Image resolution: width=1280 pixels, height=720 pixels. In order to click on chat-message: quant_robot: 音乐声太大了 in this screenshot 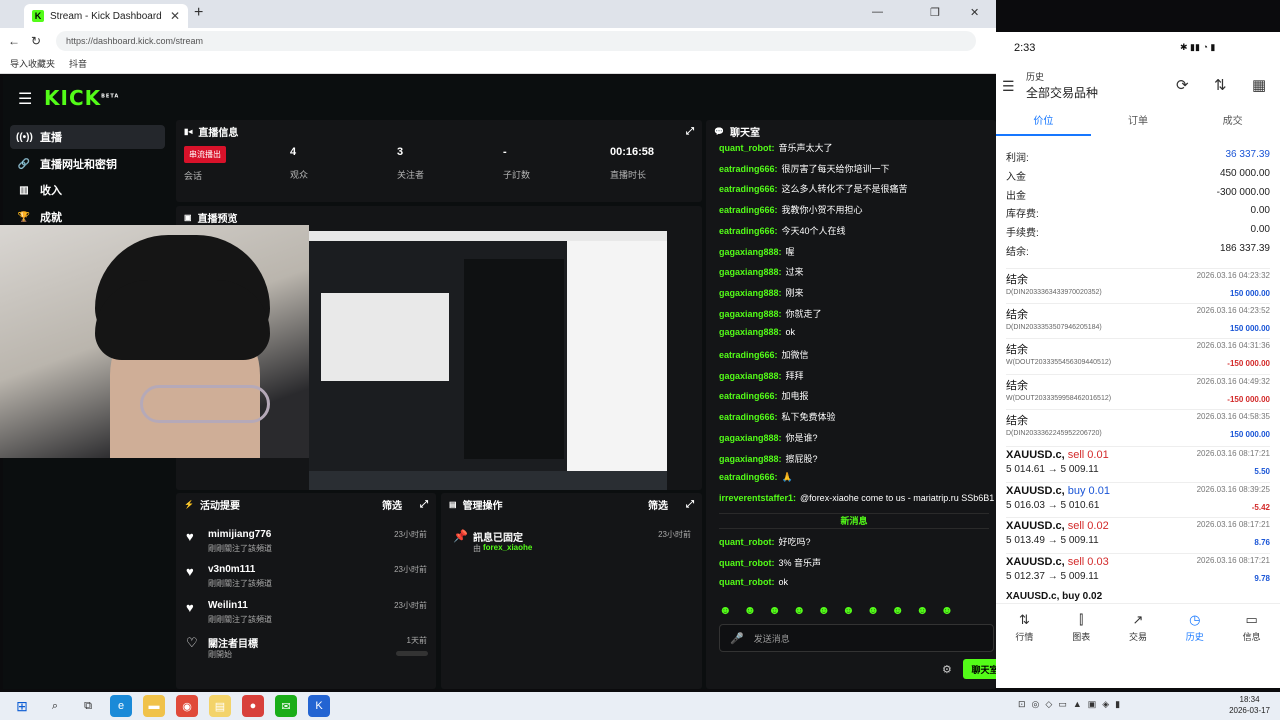, I will do `click(856, 151)`.